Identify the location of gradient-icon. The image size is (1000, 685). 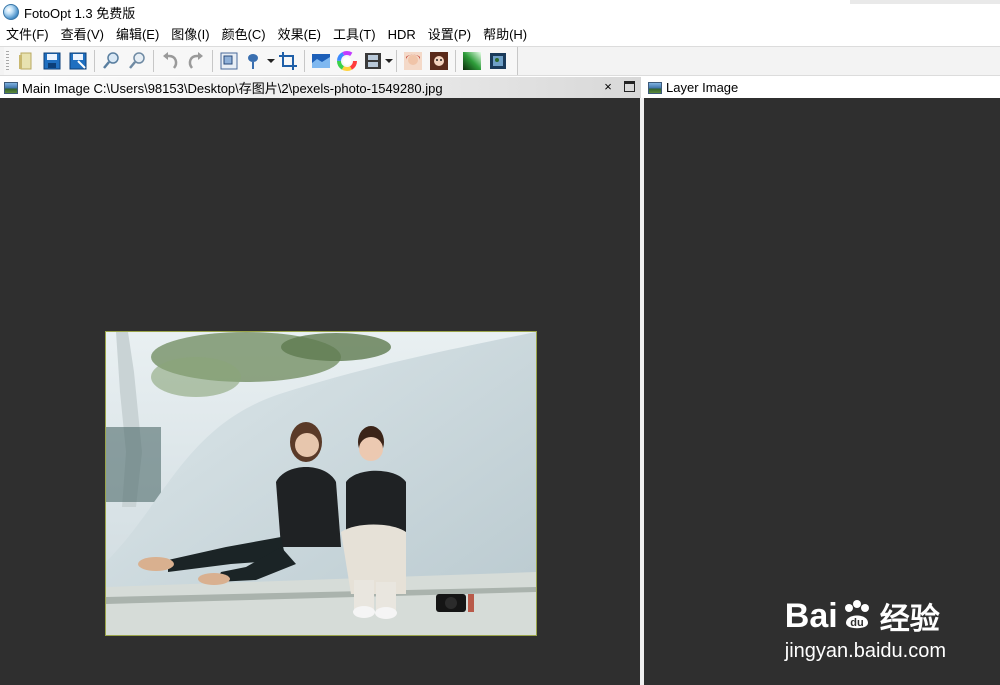
(472, 61).